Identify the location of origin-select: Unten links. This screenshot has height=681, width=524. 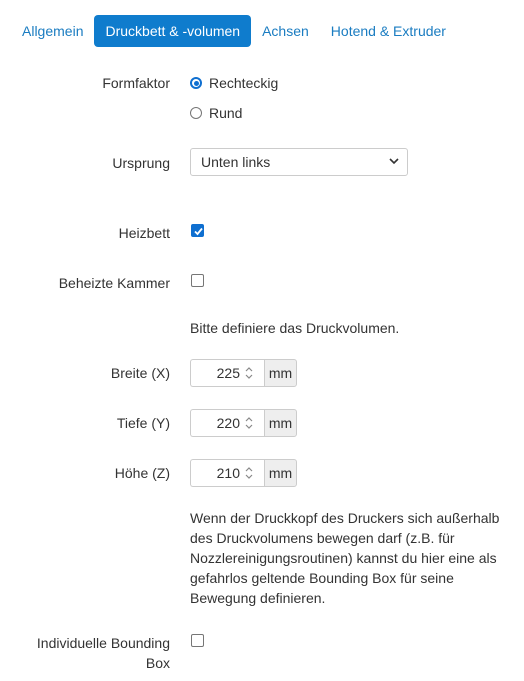
(299, 162).